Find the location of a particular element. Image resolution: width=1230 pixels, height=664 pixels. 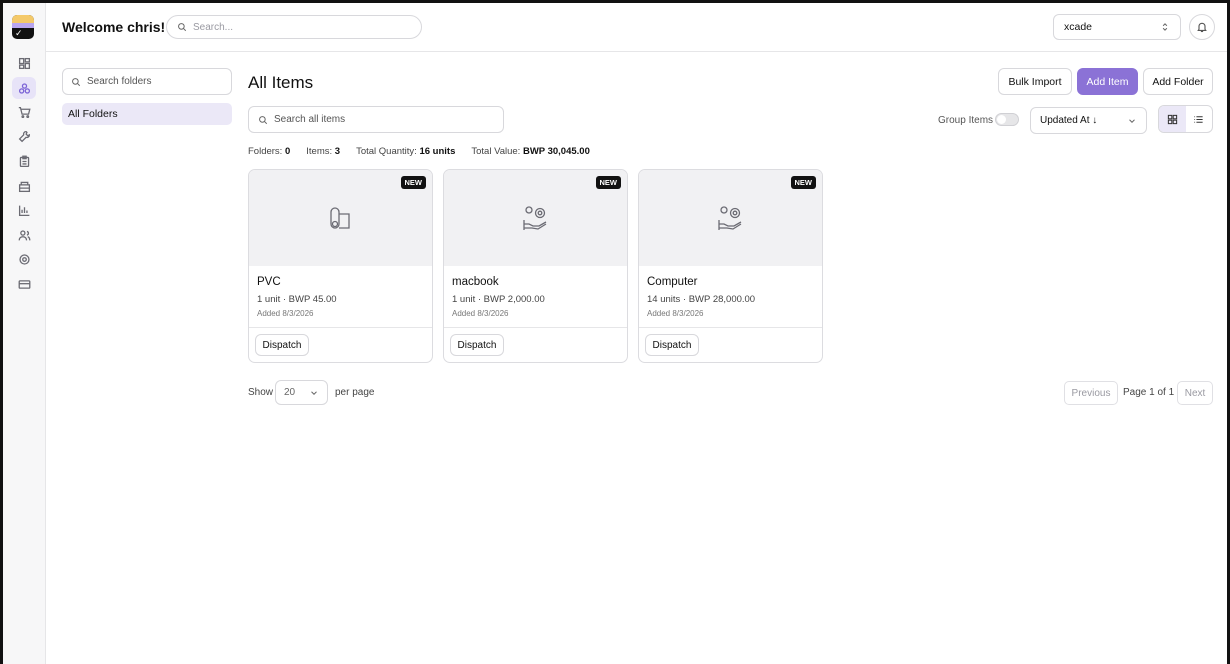

add-item-button: Add Item is located at coordinates (1107, 81).